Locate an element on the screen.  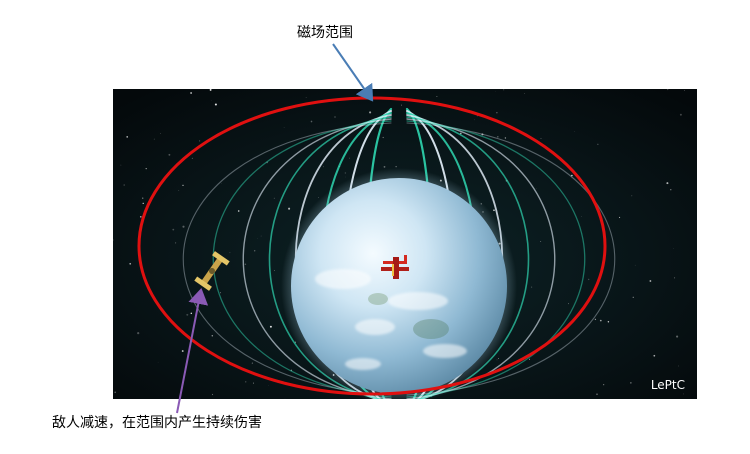
watermark: LePtC is located at coordinates (668, 385).